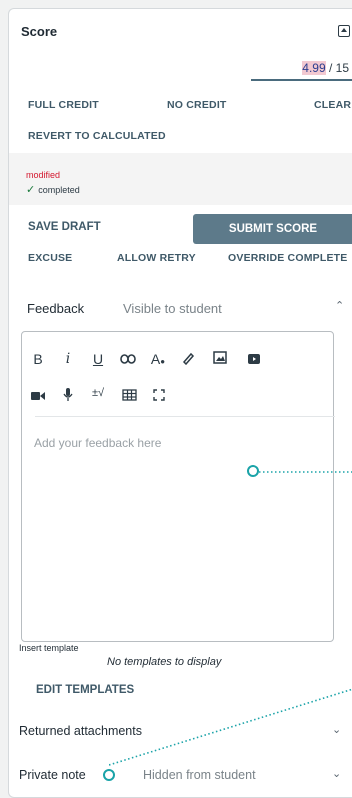 This screenshot has height=798, width=352. I want to click on excuse-button: EXCUSE, so click(50, 258).